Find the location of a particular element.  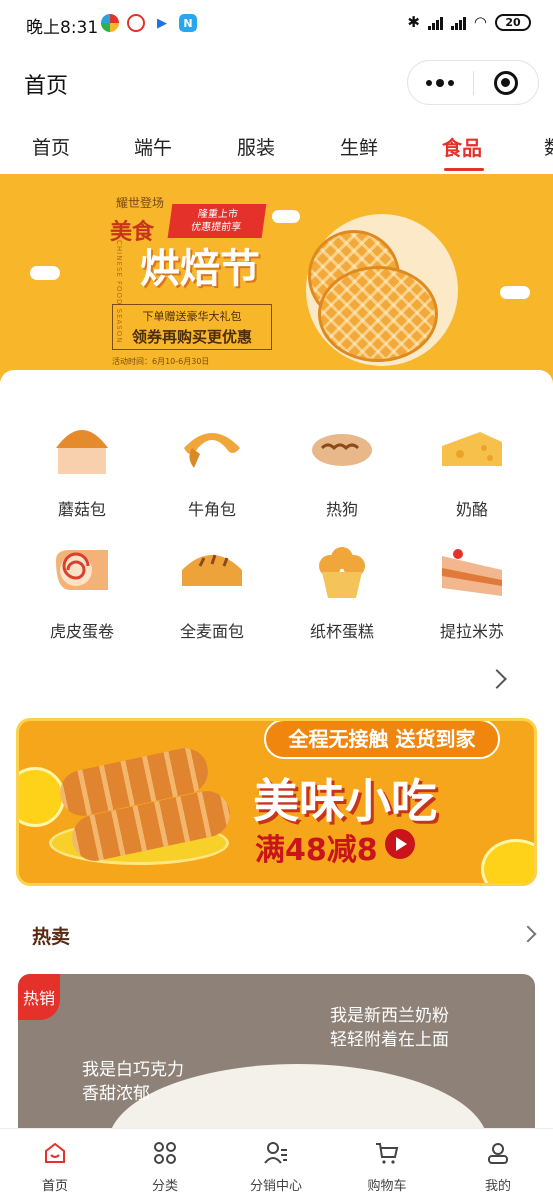

promo-offer: 满48减8 is located at coordinates (316, 850).